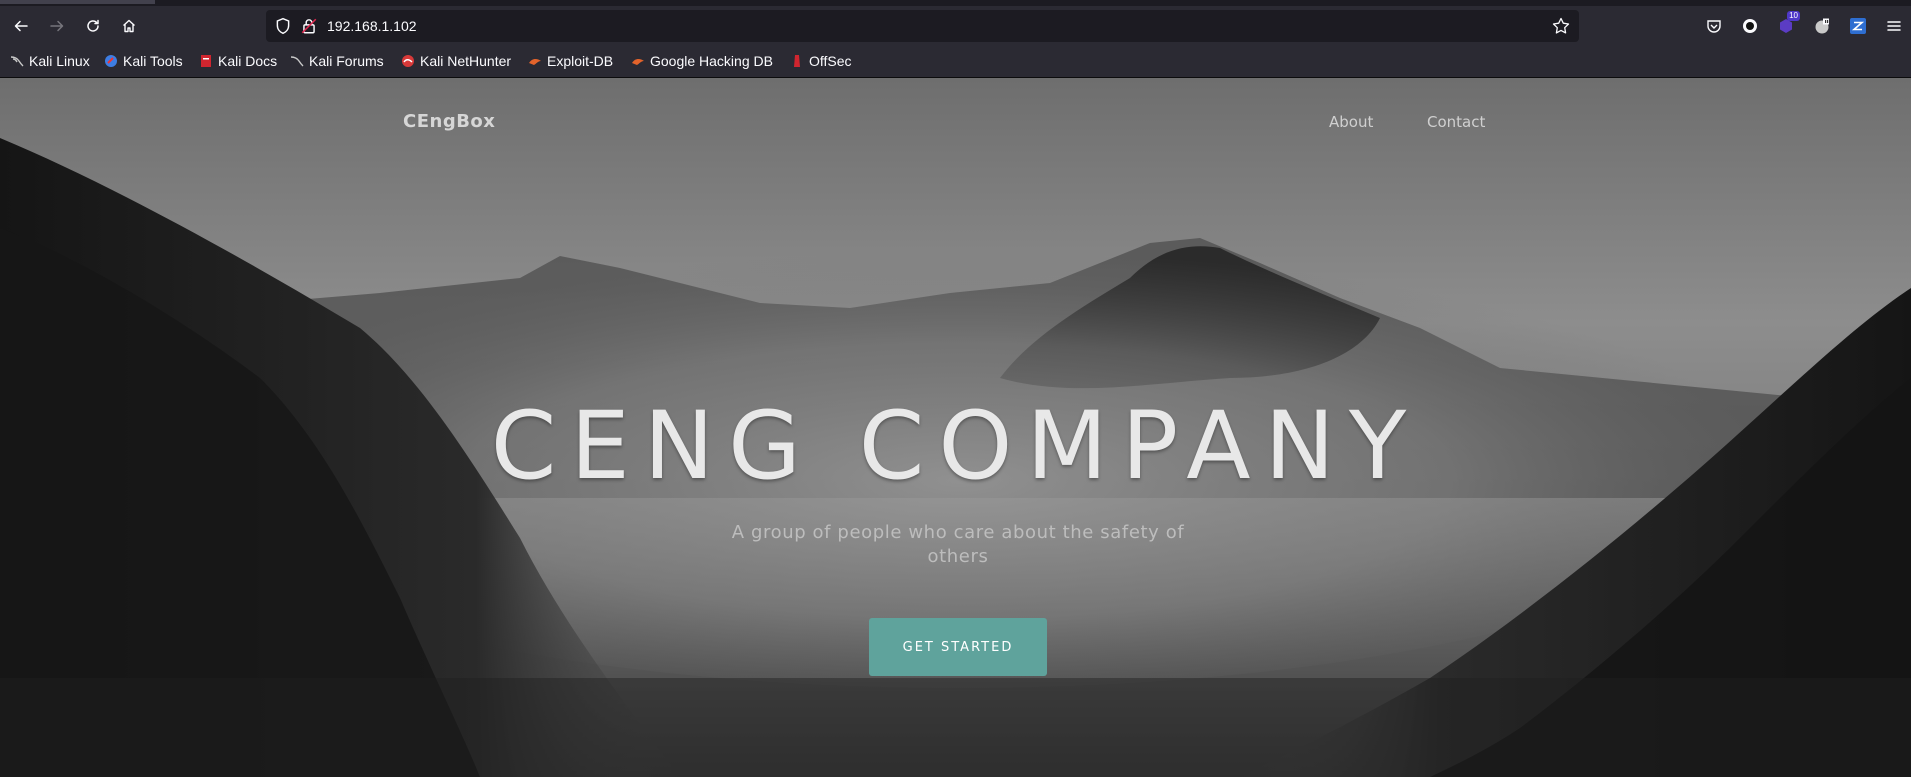 The height and width of the screenshot is (777, 1911). I want to click on kali-dragon-icon, so click(17, 61).